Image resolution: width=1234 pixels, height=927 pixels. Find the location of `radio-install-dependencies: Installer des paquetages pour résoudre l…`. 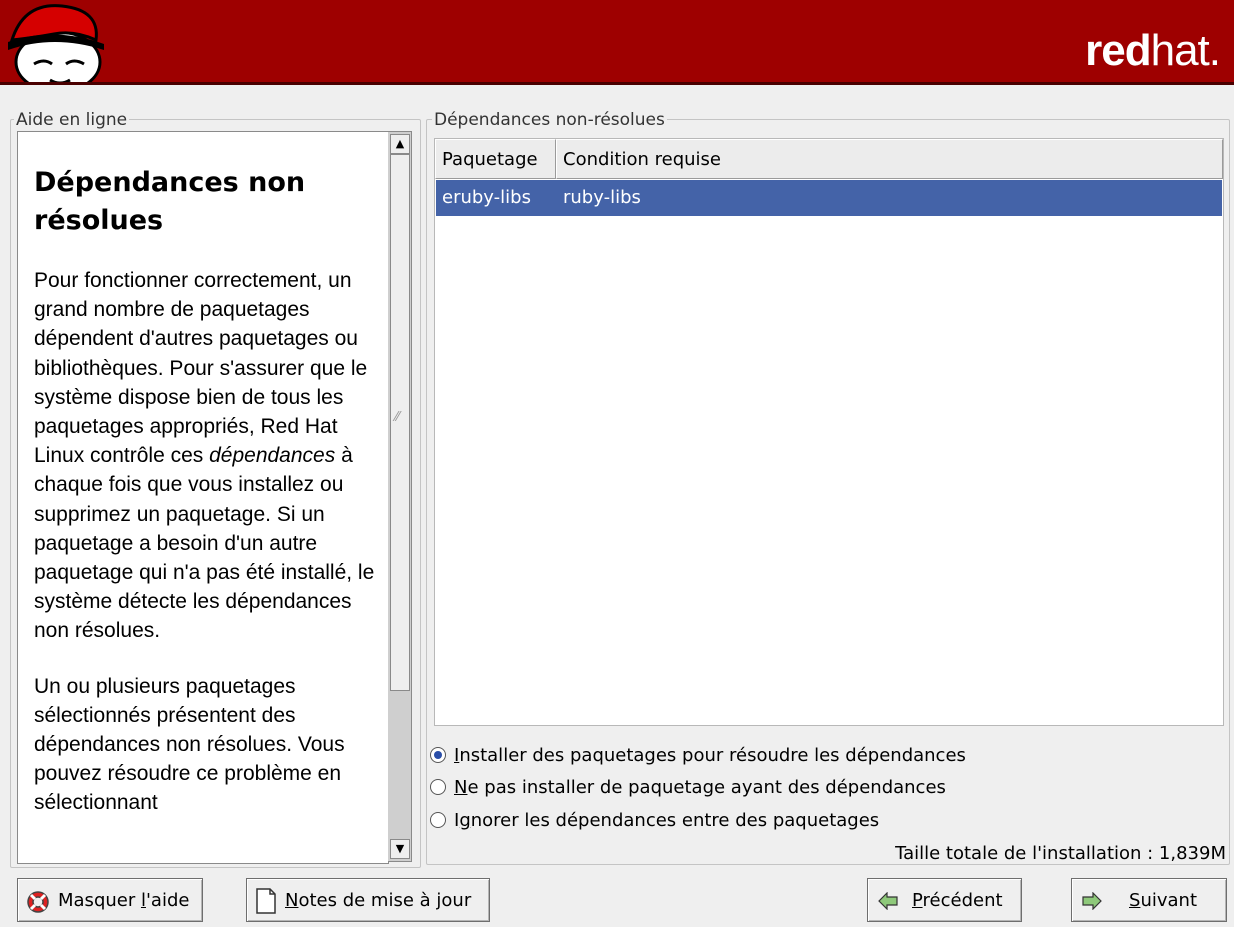

radio-install-dependencies: Installer des paquetages pour résoudre l… is located at coordinates (698, 756).